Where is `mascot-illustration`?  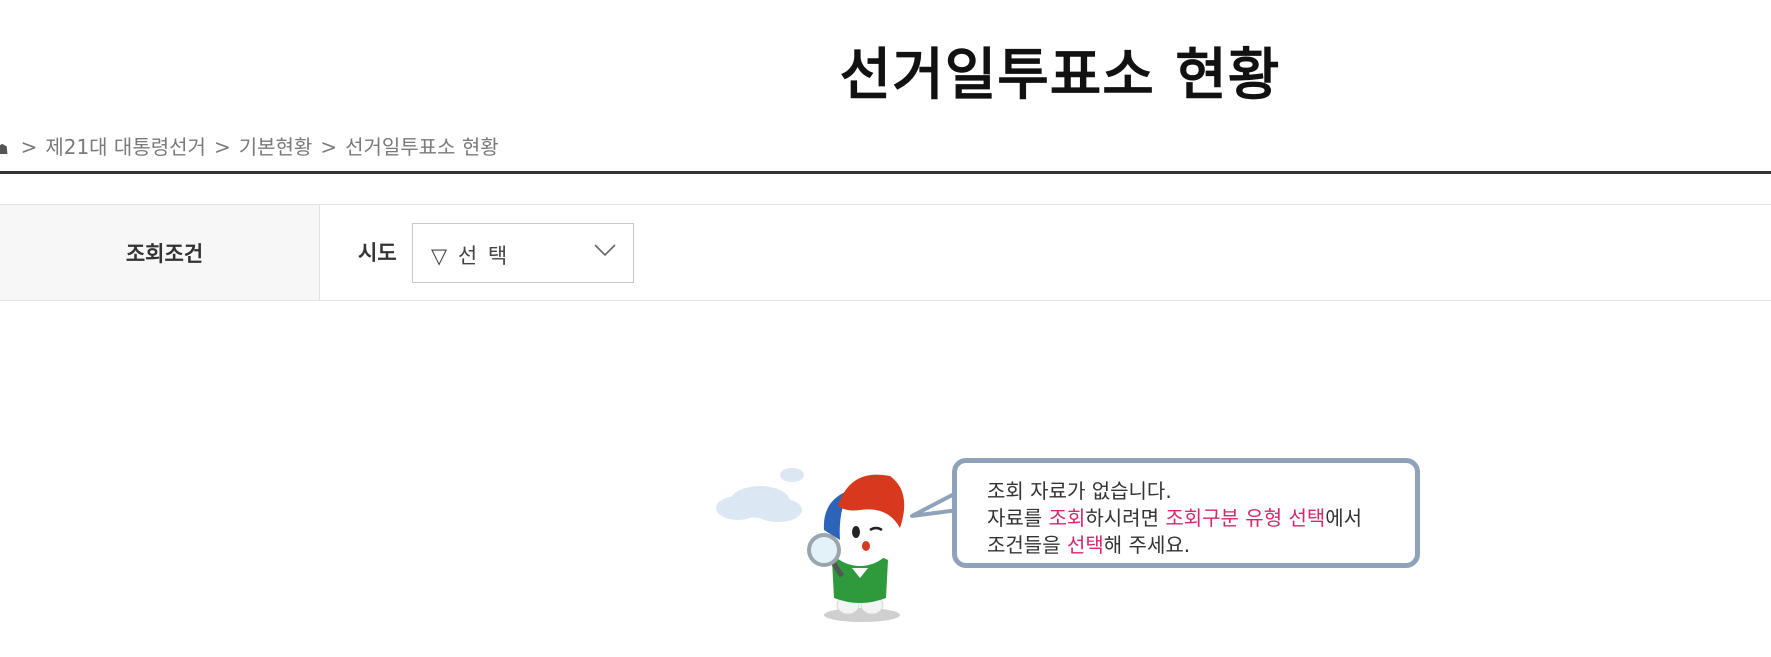
mascot-illustration is located at coordinates (810, 545).